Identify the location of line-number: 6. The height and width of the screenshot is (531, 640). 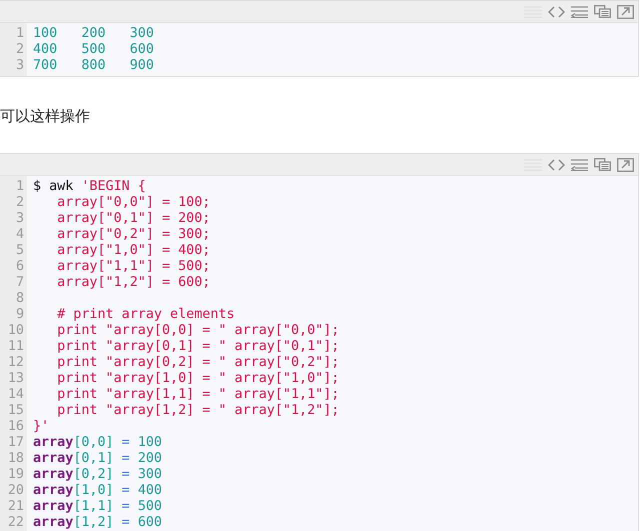
(20, 267).